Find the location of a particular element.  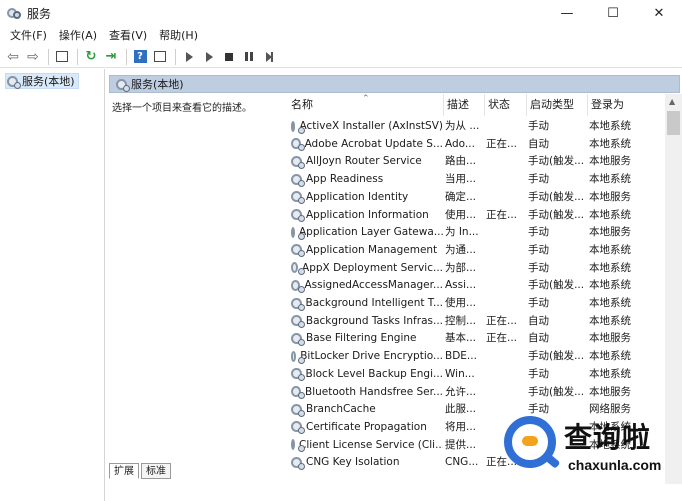

start-service-button is located at coordinates (189, 57).